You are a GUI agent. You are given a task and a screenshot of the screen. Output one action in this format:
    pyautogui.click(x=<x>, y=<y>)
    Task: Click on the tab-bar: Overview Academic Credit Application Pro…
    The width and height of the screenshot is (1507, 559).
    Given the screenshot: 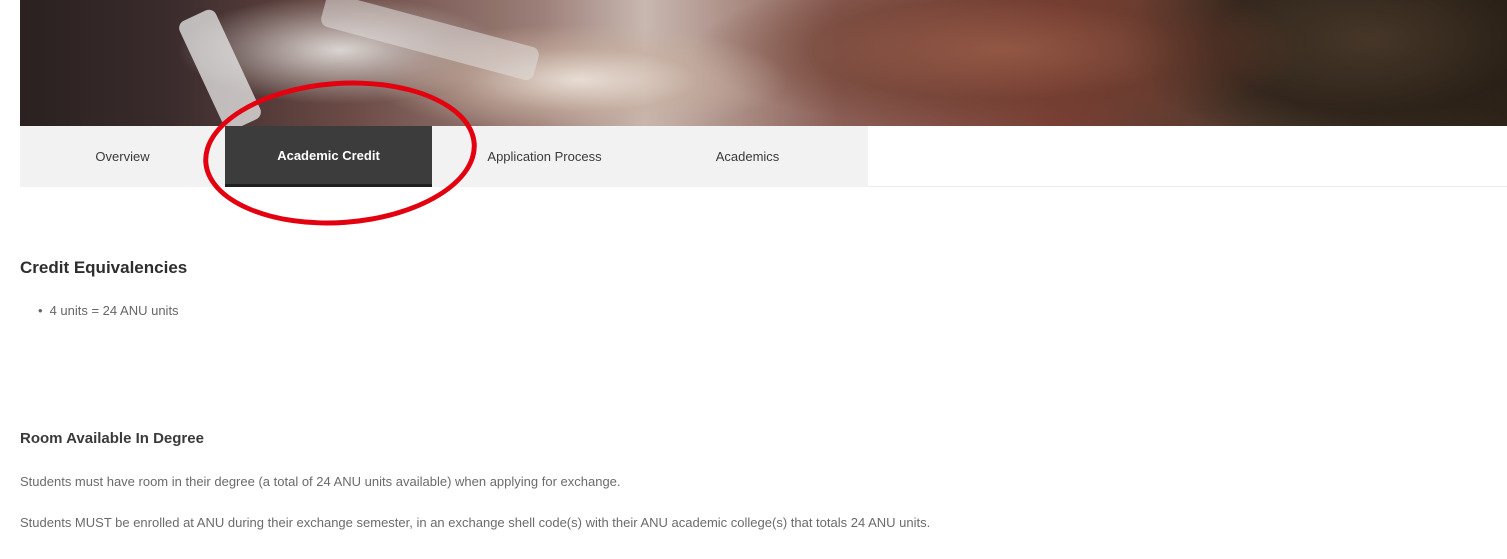 What is the action you would take?
    pyautogui.click(x=444, y=156)
    